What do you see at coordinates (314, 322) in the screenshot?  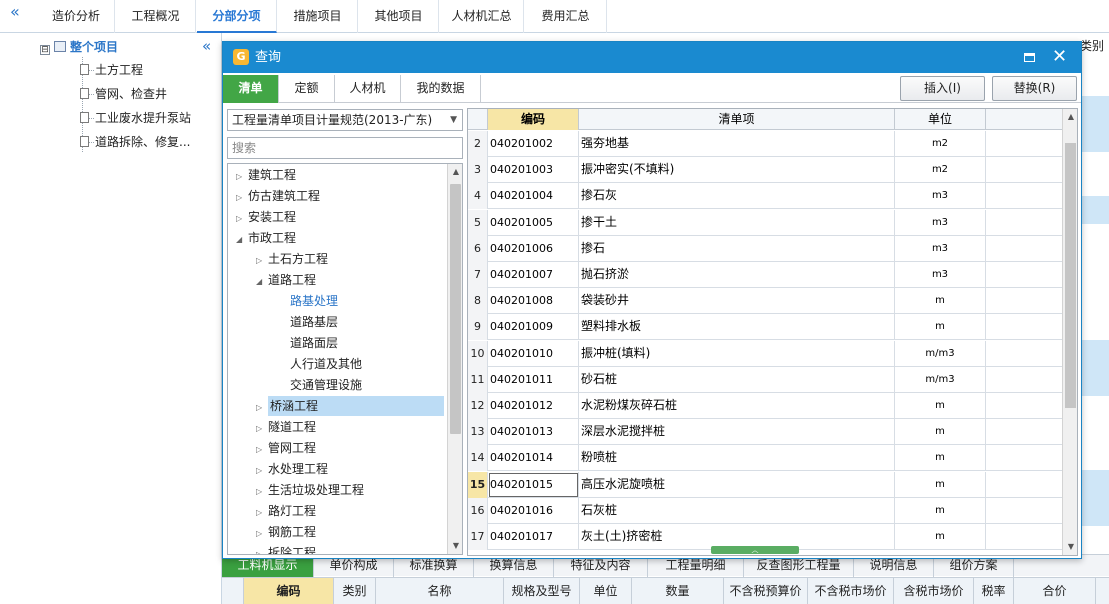 I see `tree-node: 道路基层` at bounding box center [314, 322].